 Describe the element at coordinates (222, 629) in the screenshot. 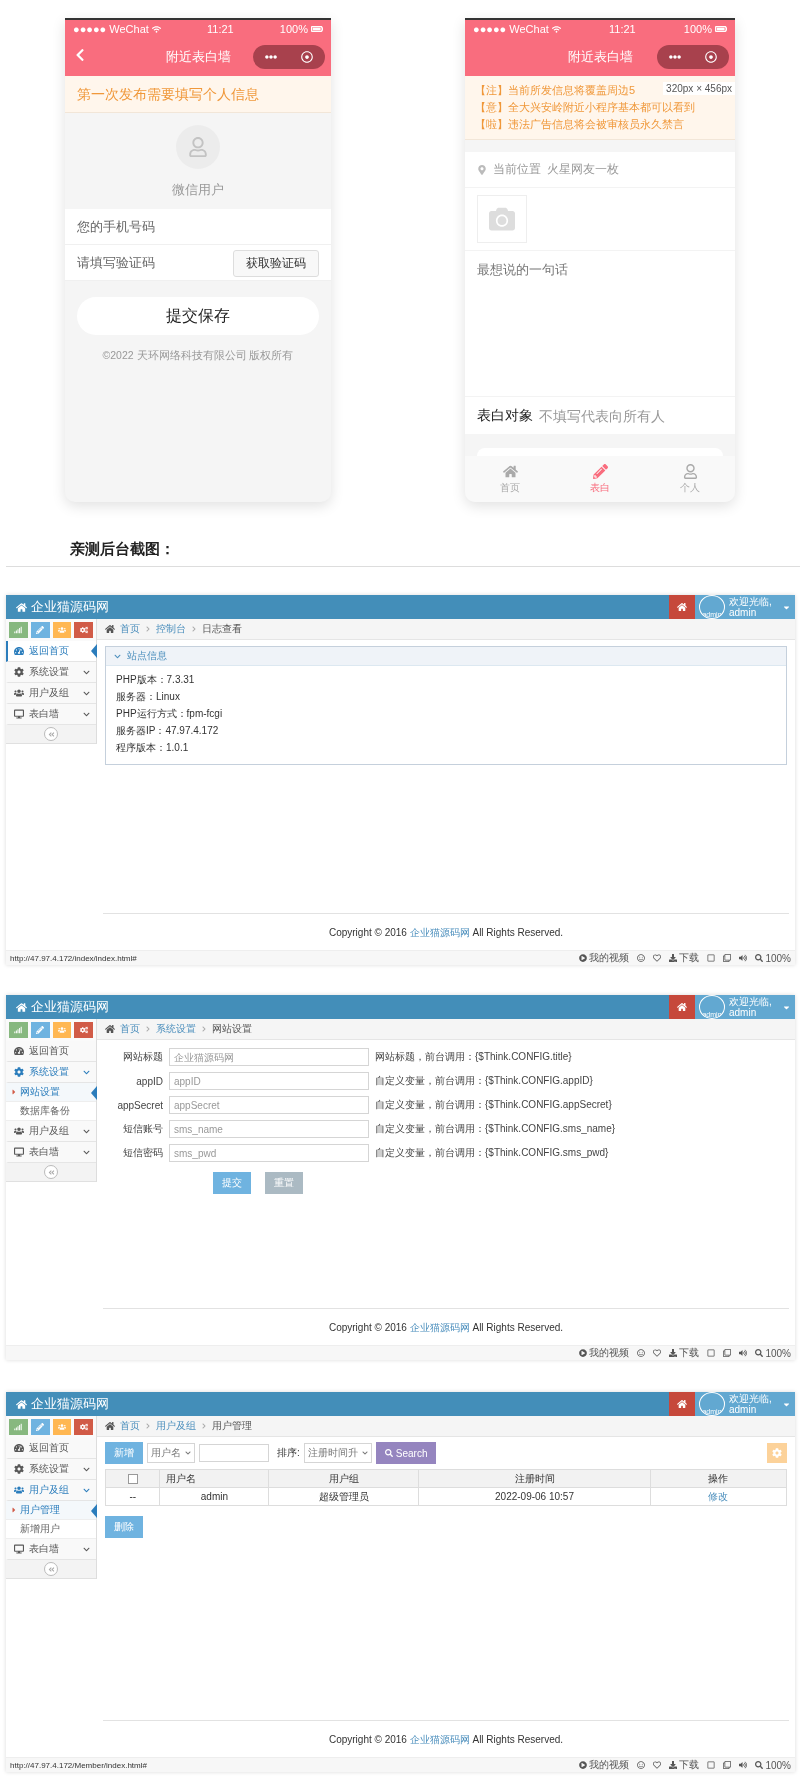

I see `breadcrumb-current: 日志查看` at that location.